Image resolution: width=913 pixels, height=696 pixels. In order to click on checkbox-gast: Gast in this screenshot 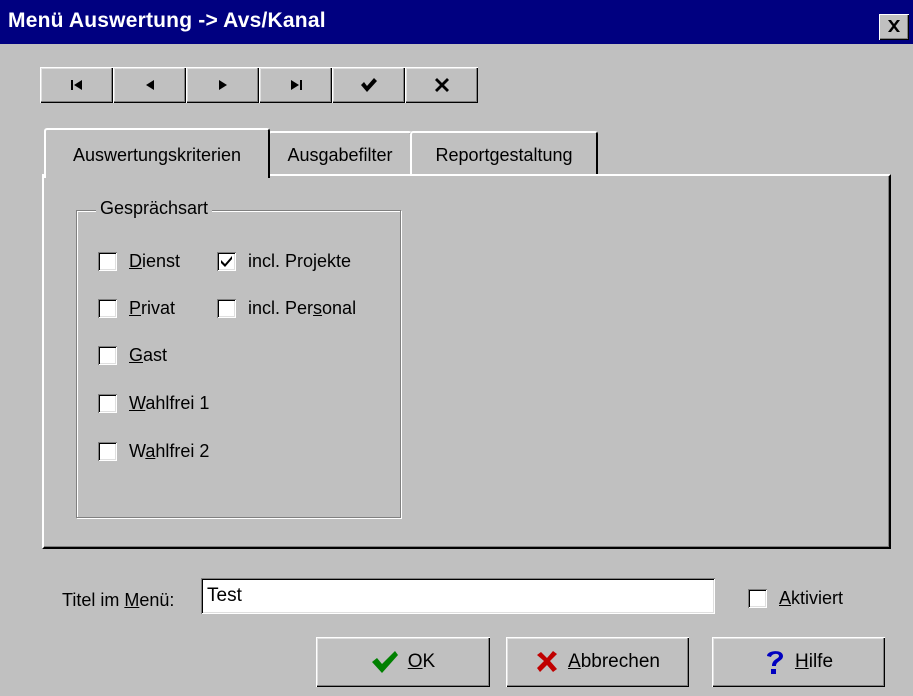, I will do `click(132, 355)`.